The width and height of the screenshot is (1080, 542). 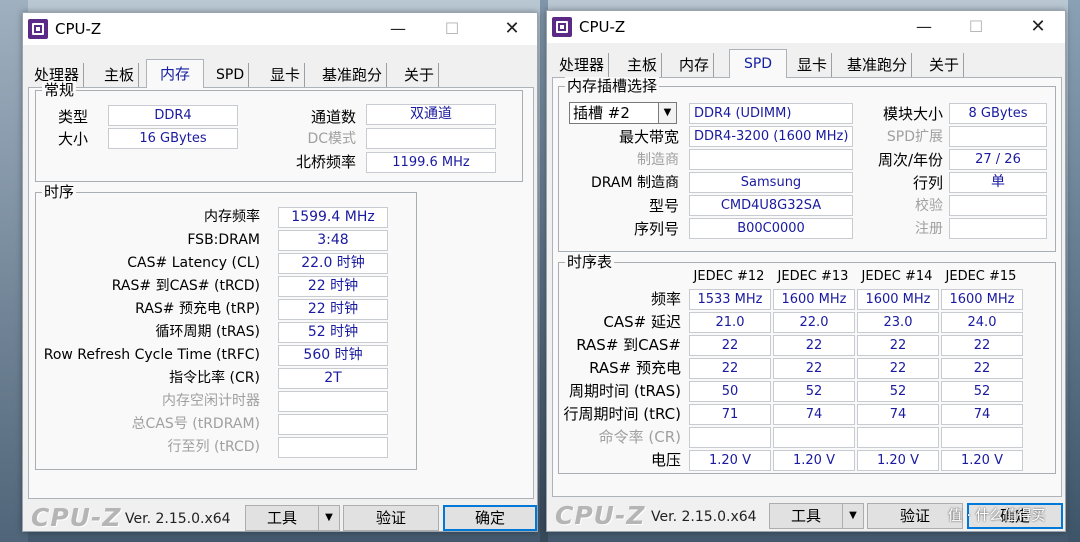 I want to click on timing-column-header: JEDEC #13, so click(x=813, y=276).